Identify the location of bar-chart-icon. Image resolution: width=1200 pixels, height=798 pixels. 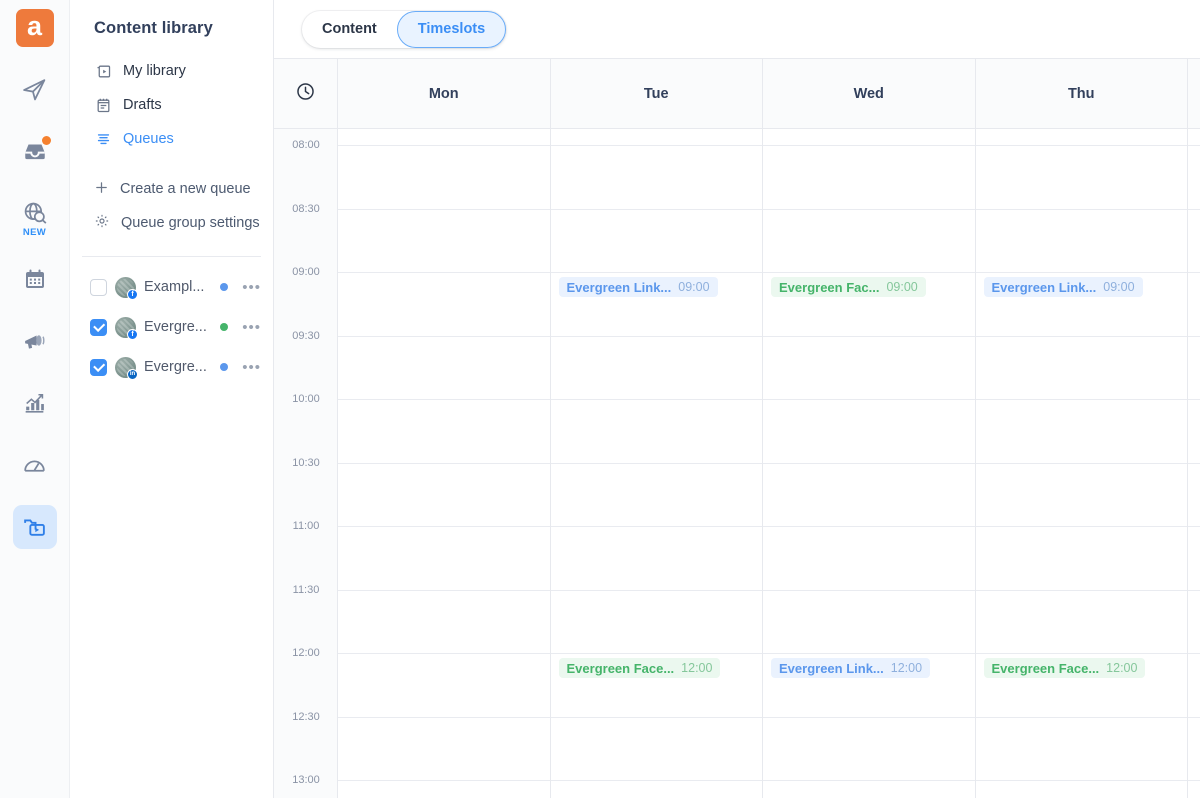
(34, 403).